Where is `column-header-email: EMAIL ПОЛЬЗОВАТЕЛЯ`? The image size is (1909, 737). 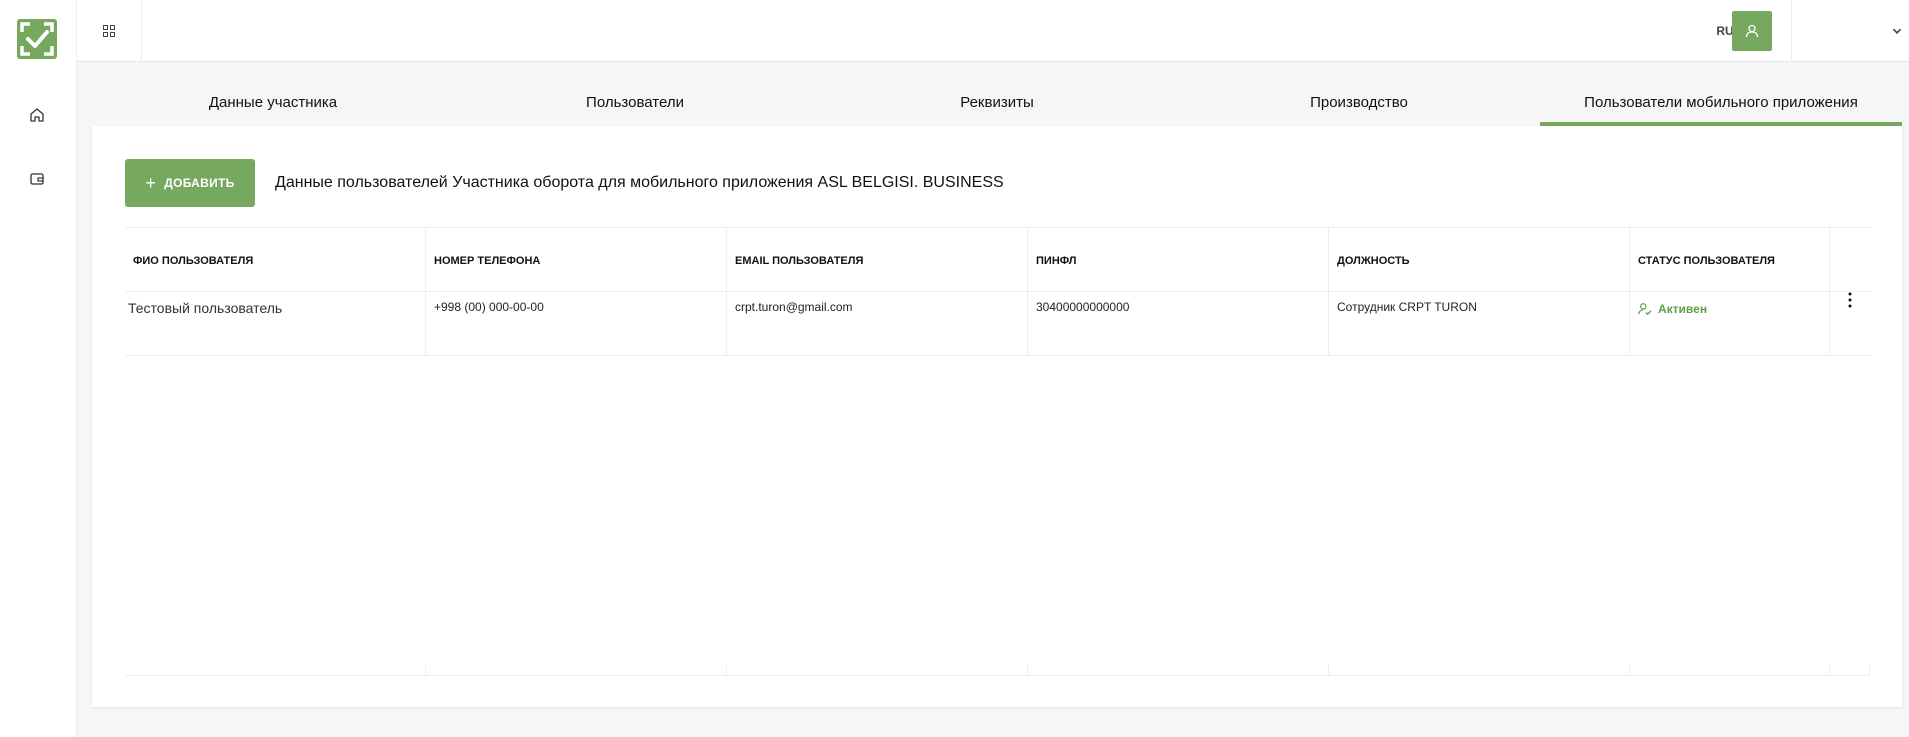
column-header-email: EMAIL ПОЛЬЗОВАТЕЛЯ is located at coordinates (877, 259).